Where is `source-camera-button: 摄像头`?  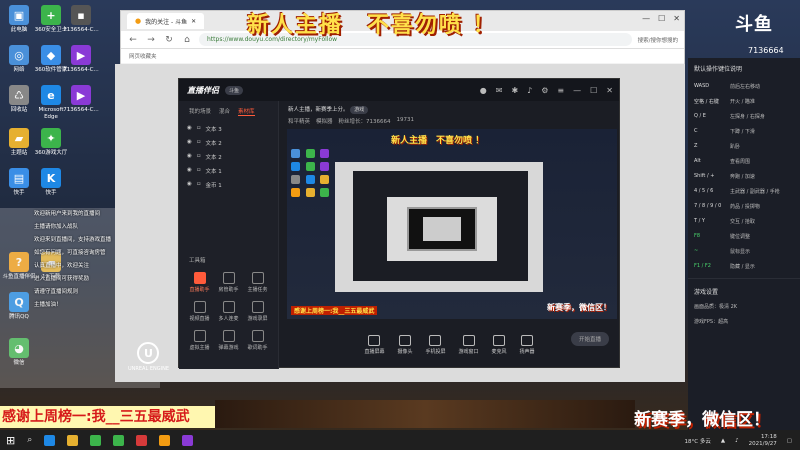
source-camera-button: 摄像头 is located at coordinates (404, 345).